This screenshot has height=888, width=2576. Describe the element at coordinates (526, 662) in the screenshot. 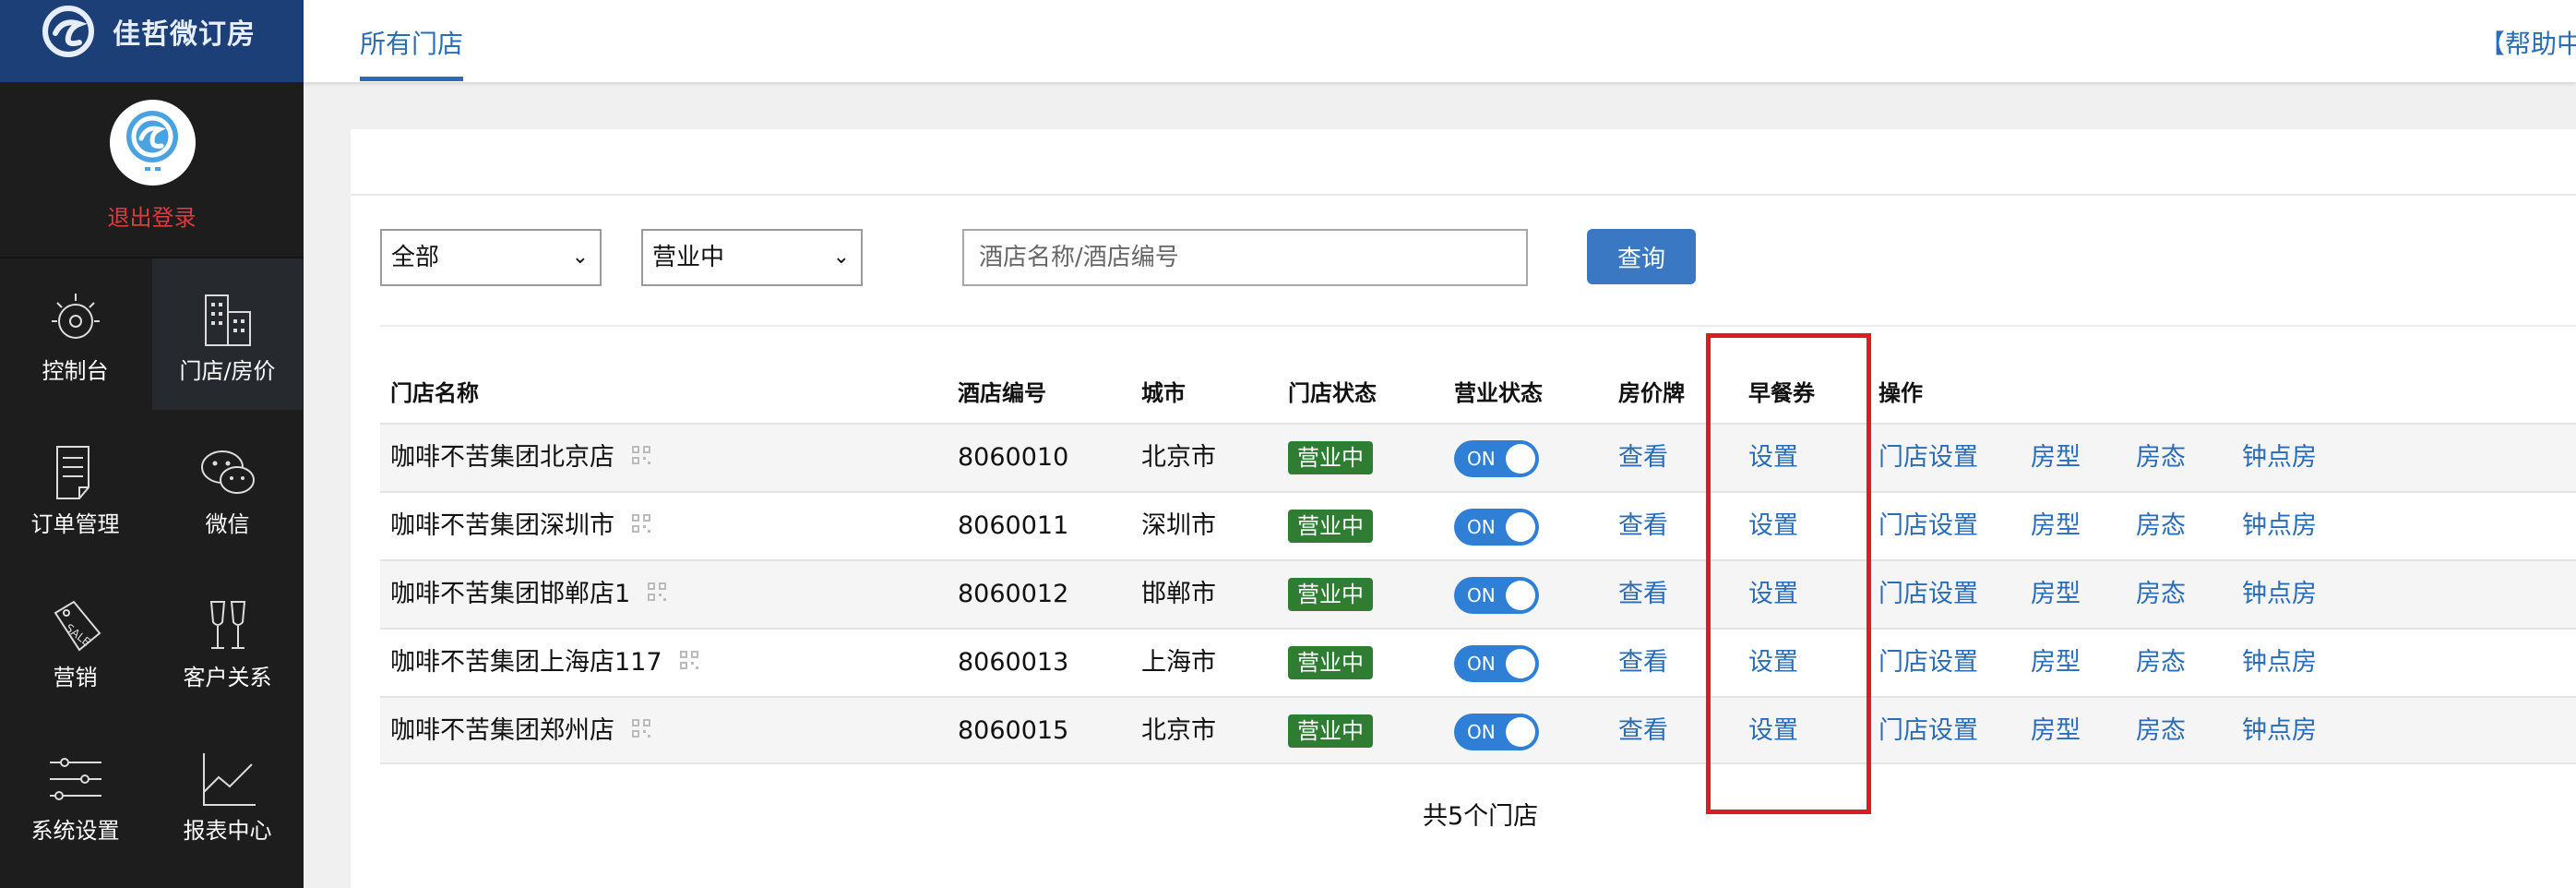

I see `store-name: 咖啡不苦集团上海店117` at that location.